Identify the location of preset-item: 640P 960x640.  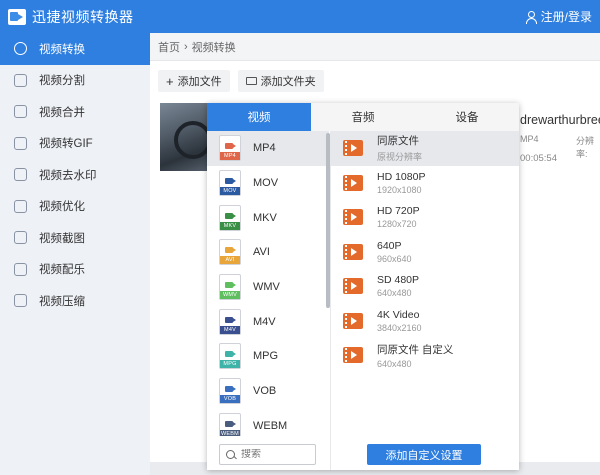
(425, 252).